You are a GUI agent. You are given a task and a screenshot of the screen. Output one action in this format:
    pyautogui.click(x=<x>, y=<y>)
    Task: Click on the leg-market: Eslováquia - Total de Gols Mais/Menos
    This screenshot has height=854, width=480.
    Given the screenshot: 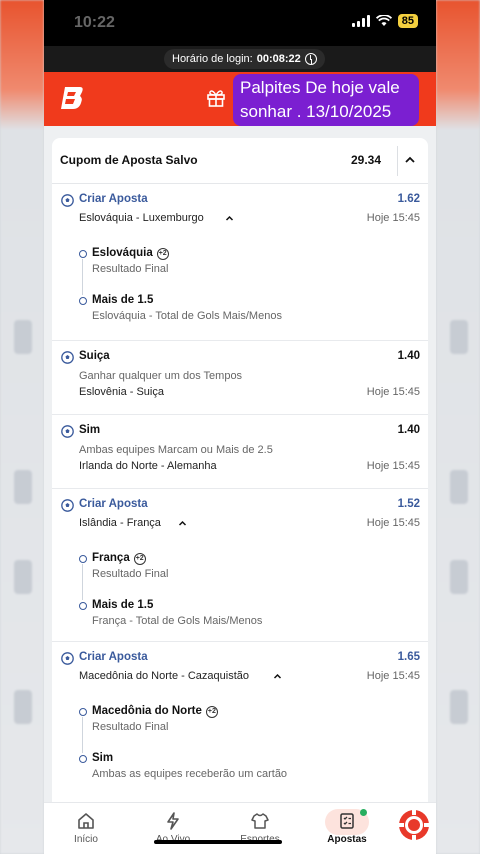 What is the action you would take?
    pyautogui.click(x=187, y=316)
    